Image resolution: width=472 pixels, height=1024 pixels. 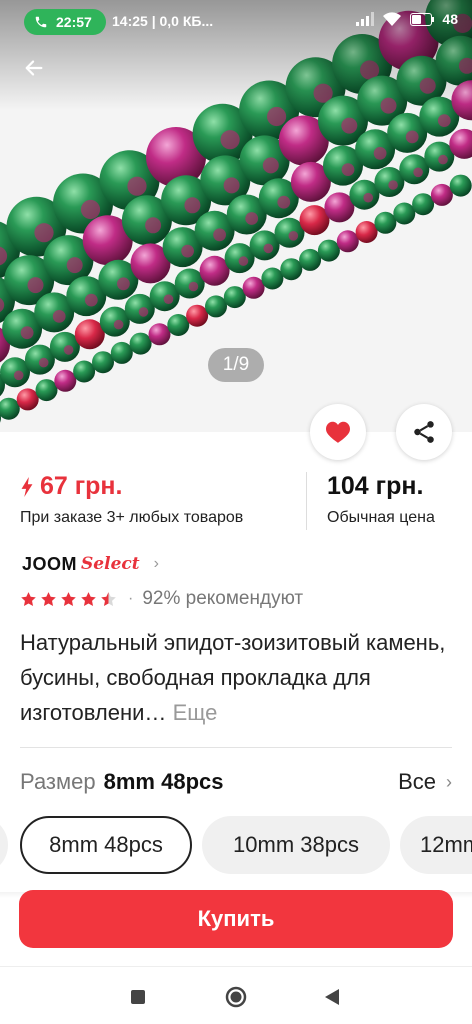 I want to click on size-options: 8mm 48pcs 10mm 38pcs 12mm, so click(x=236, y=846).